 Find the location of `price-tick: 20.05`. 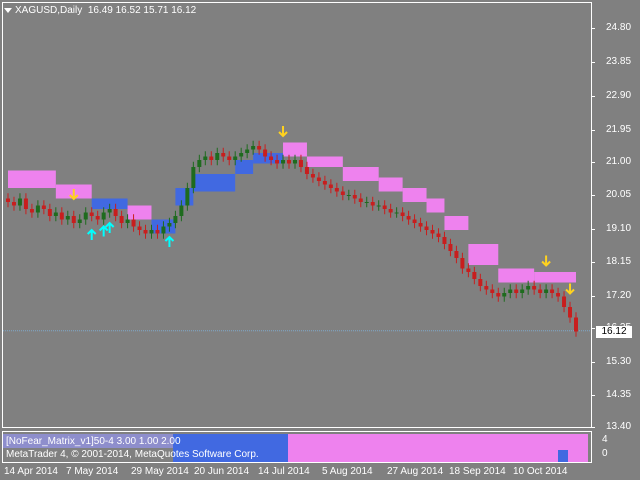

price-tick: 20.05 is located at coordinates (619, 194).